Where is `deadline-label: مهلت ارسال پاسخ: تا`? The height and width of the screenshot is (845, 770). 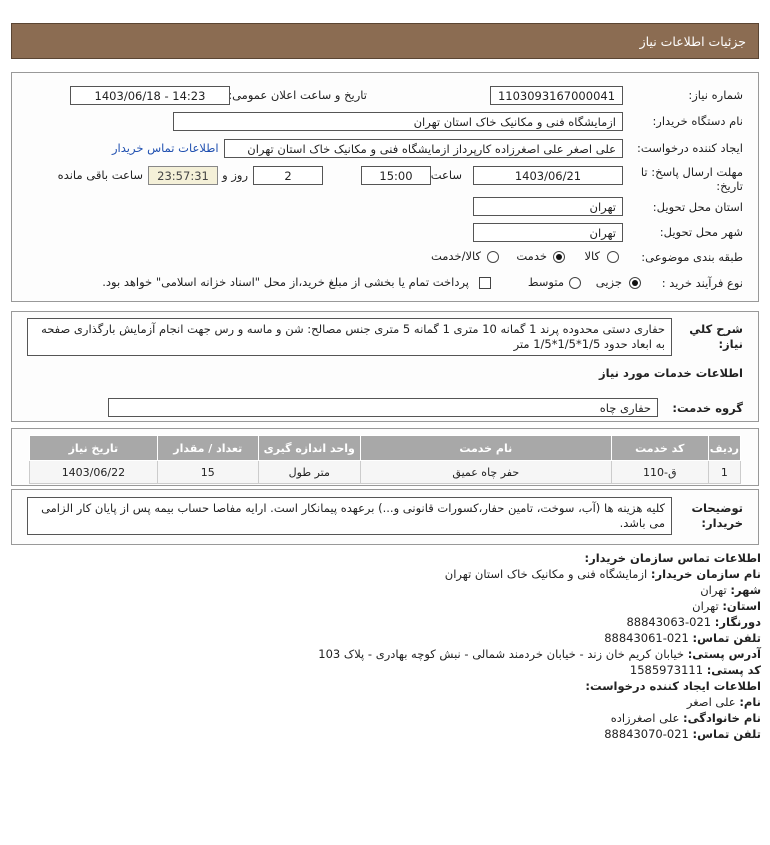
deadline-label: مهلت ارسال پاسخ: تا is located at coordinates (691, 172).